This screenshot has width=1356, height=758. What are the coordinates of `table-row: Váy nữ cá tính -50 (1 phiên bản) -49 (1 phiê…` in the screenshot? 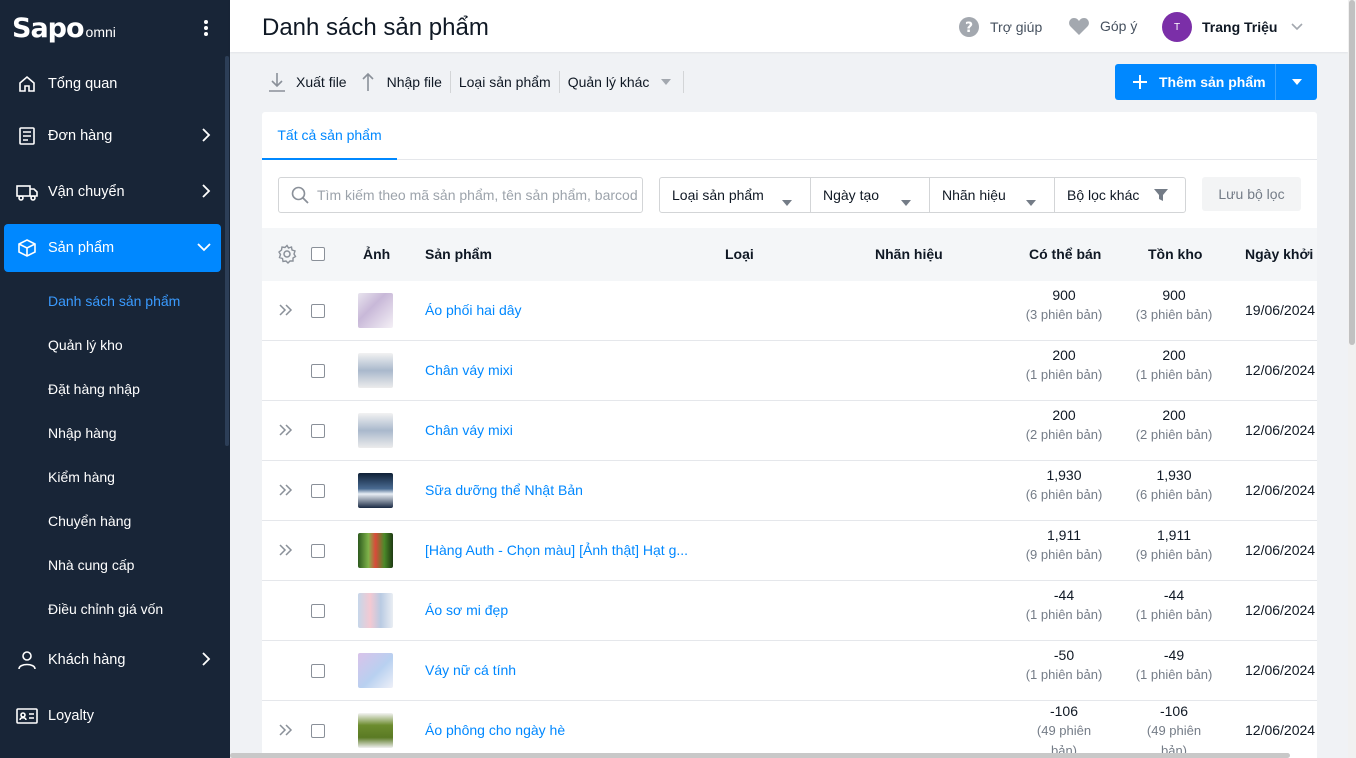 It's located at (789, 671).